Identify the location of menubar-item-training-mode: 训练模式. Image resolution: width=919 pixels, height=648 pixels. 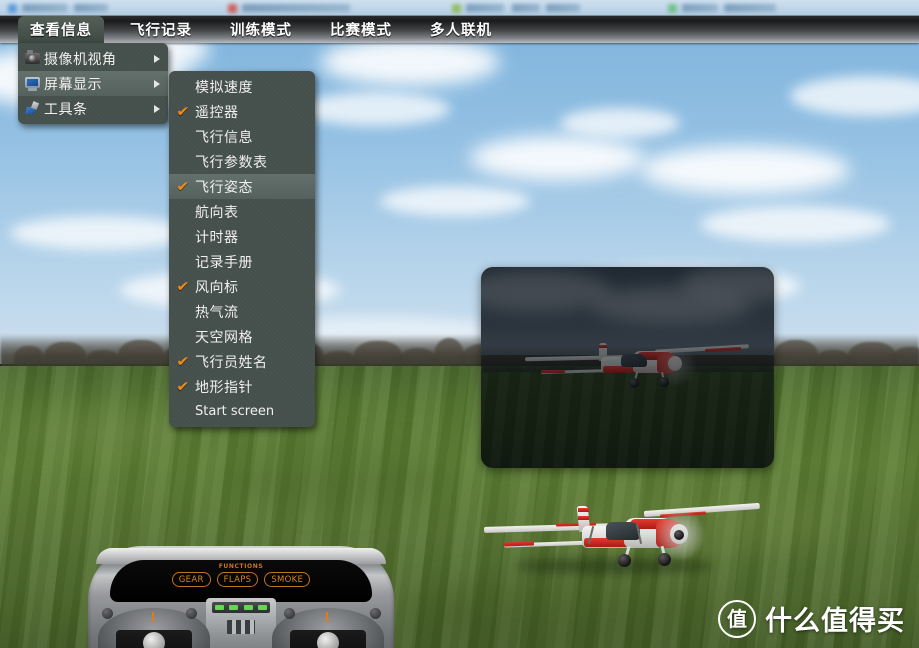
(261, 29).